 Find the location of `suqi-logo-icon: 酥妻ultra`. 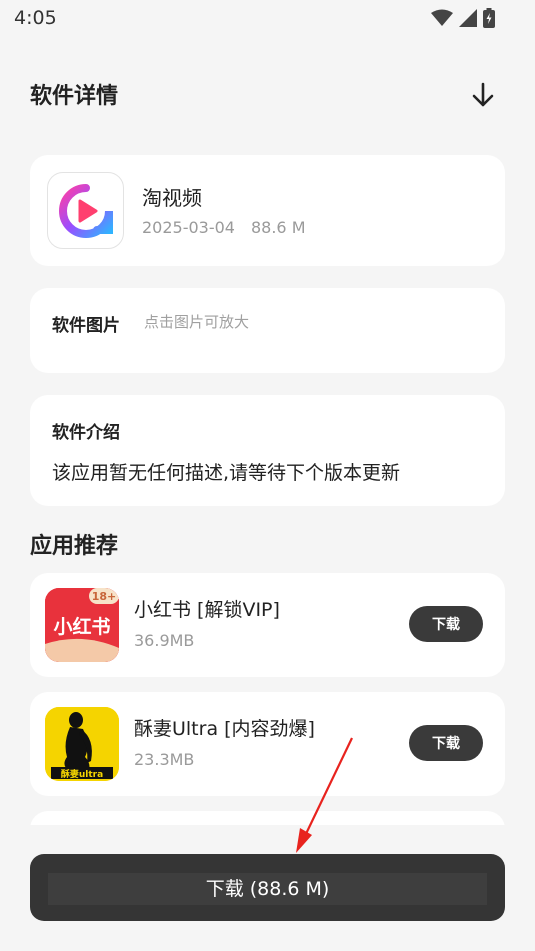

suqi-logo-icon: 酥妻ultra is located at coordinates (82, 744).